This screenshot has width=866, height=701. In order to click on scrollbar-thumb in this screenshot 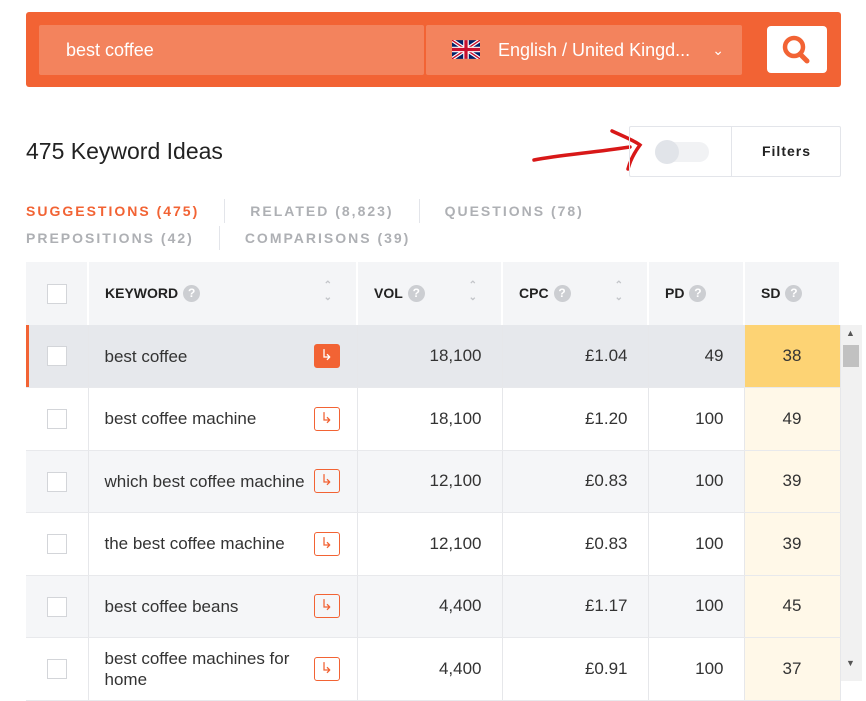, I will do `click(851, 356)`.